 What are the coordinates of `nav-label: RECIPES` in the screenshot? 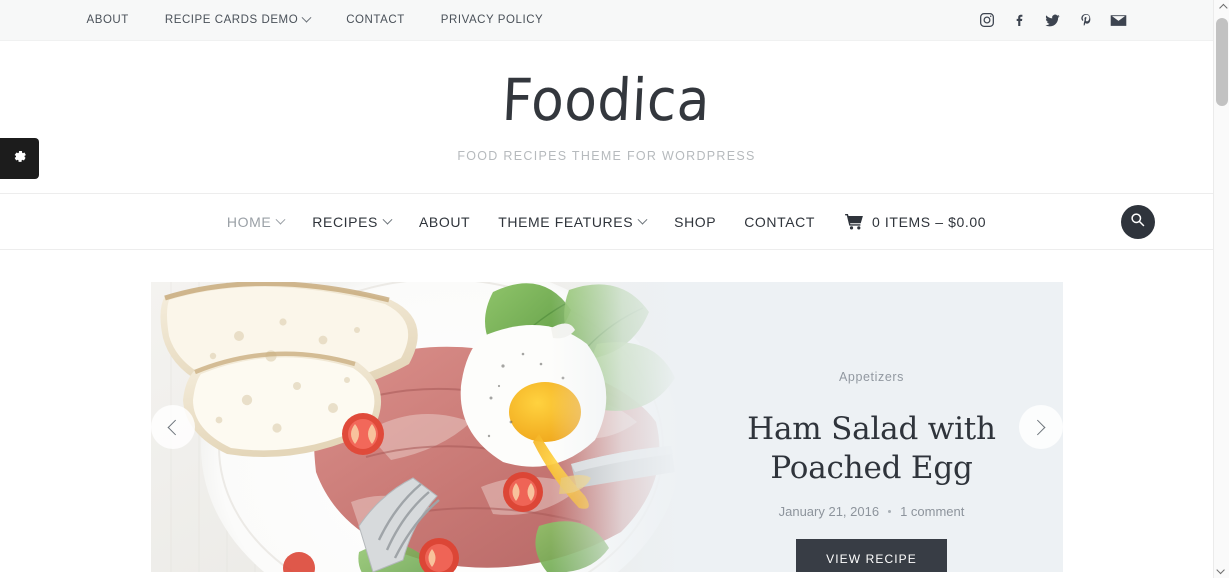 It's located at (345, 222).